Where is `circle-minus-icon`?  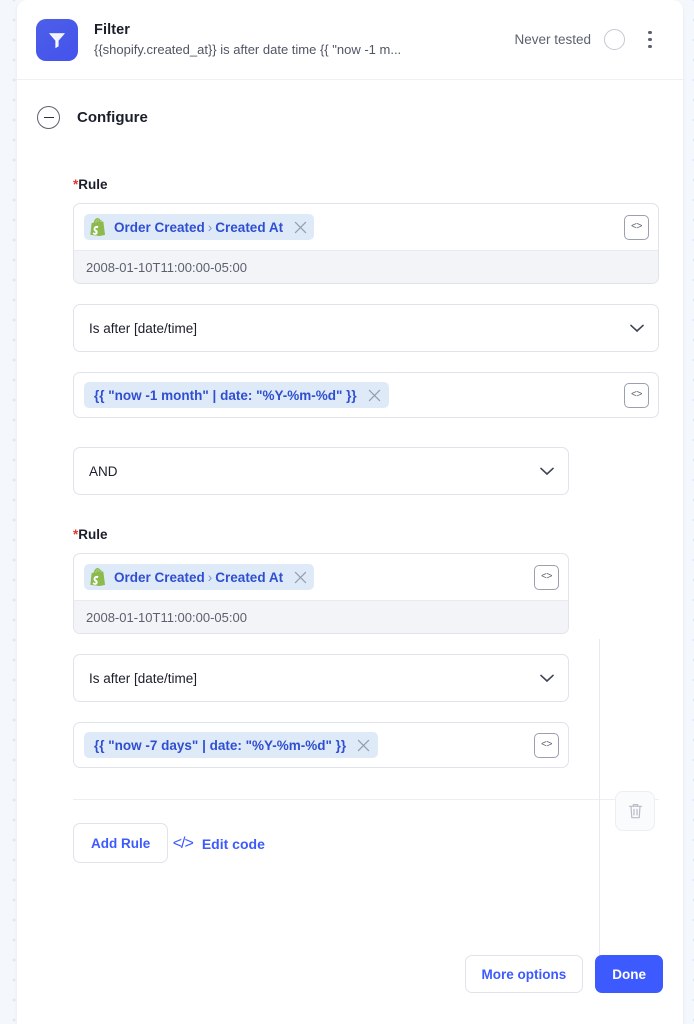
circle-minus-icon is located at coordinates (48, 117).